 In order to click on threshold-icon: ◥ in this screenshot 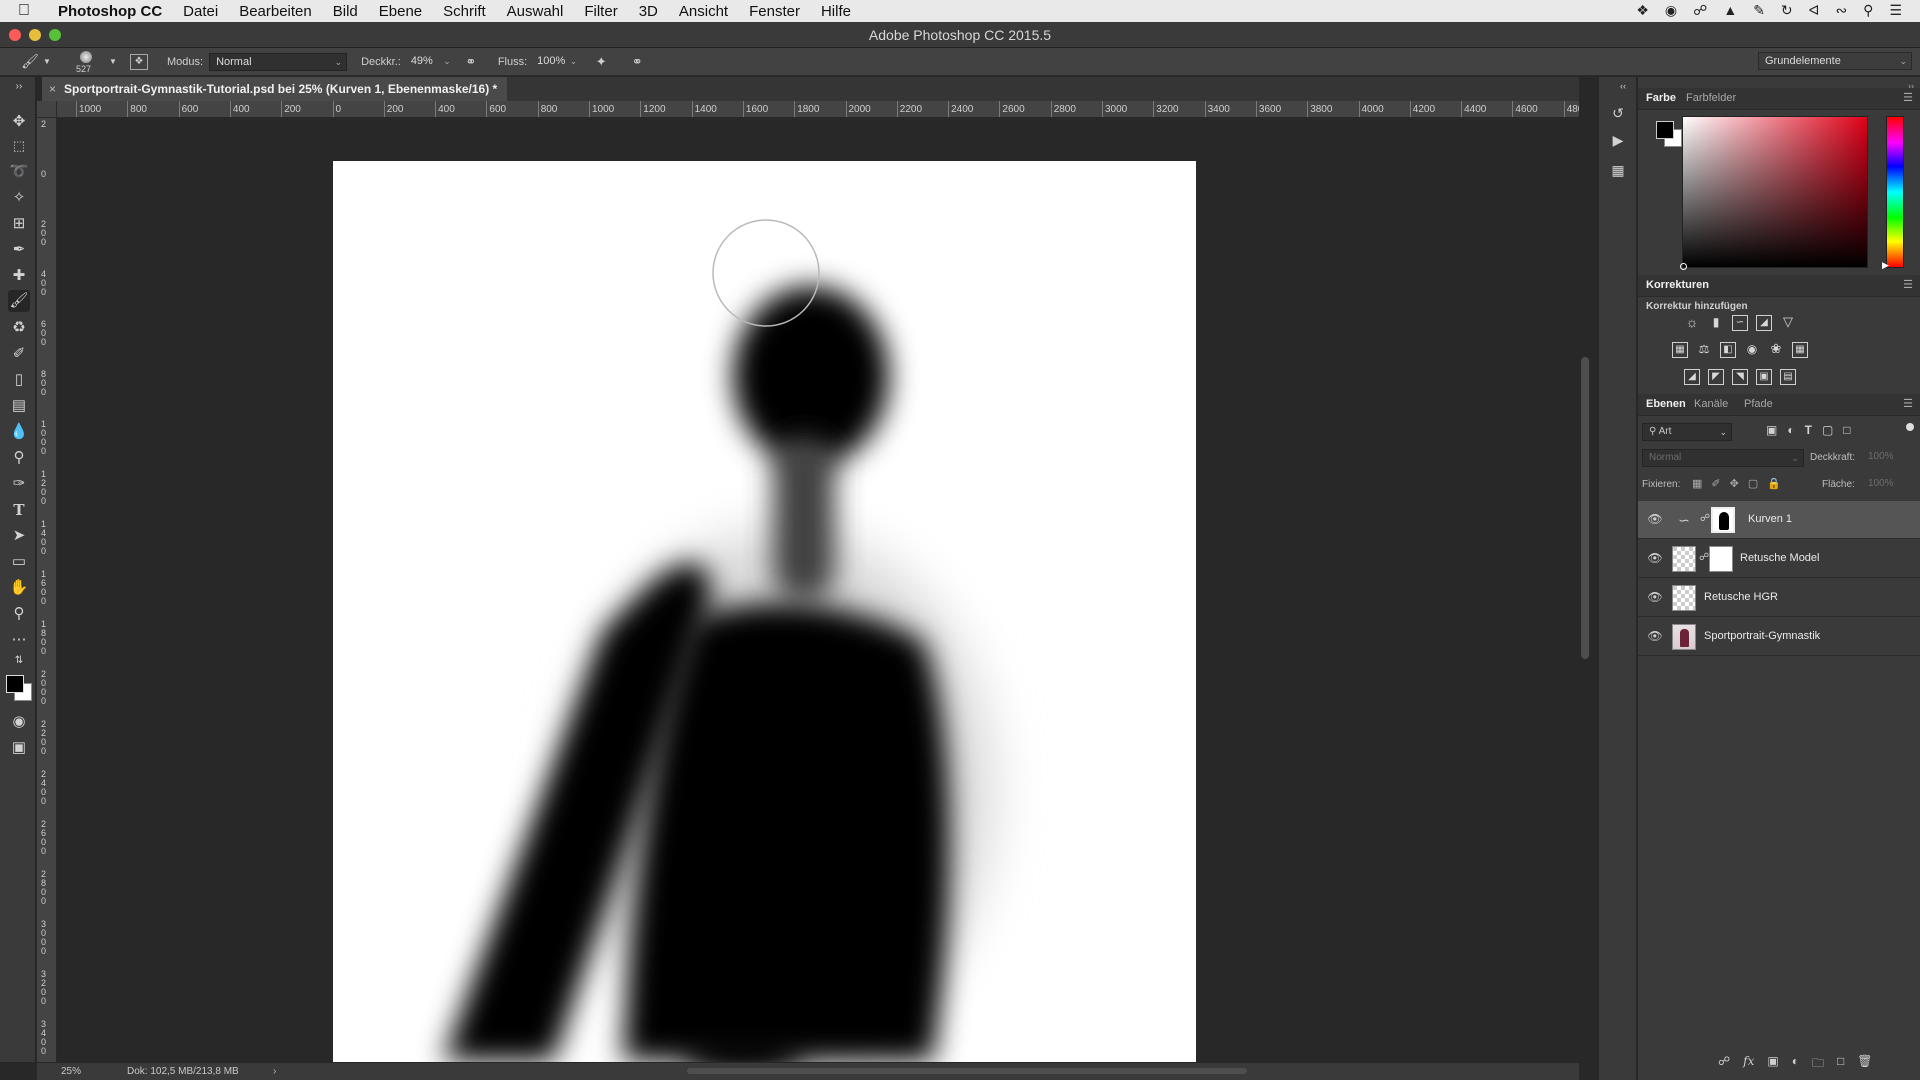, I will do `click(1740, 377)`.